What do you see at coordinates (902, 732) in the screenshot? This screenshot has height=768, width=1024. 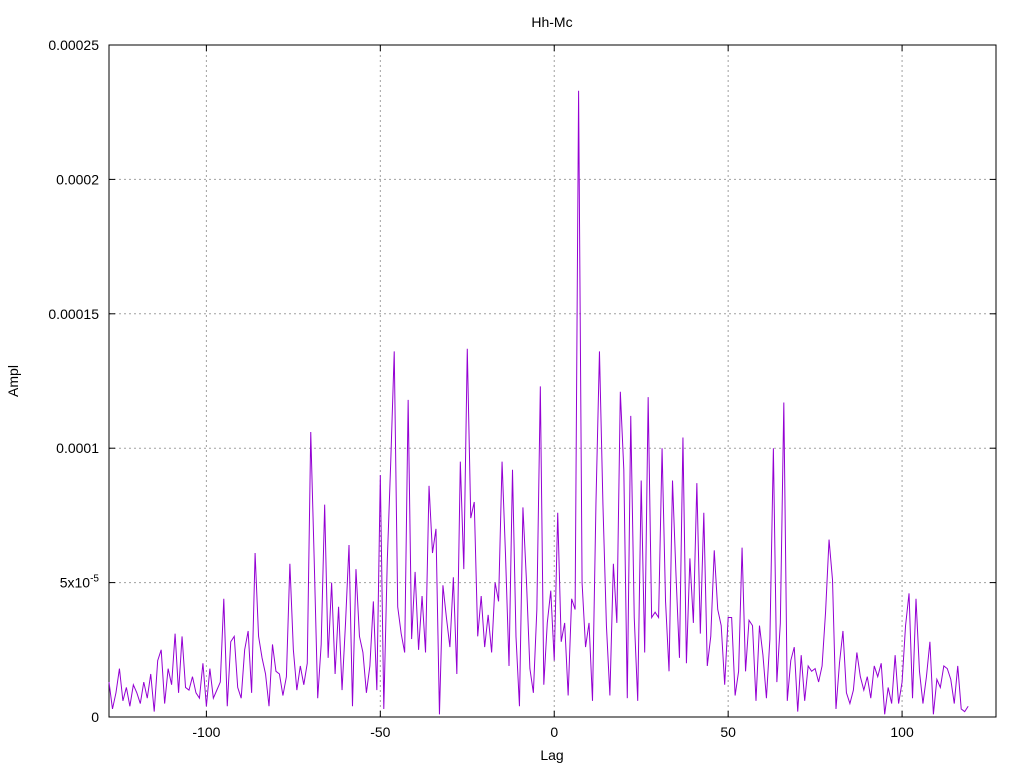 I see `x-tick-label: 100` at bounding box center [902, 732].